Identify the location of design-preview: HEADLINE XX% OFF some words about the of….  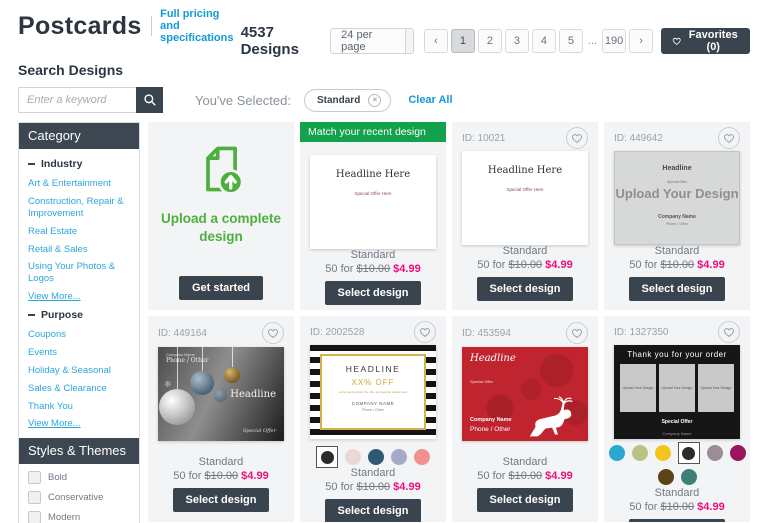
(373, 392).